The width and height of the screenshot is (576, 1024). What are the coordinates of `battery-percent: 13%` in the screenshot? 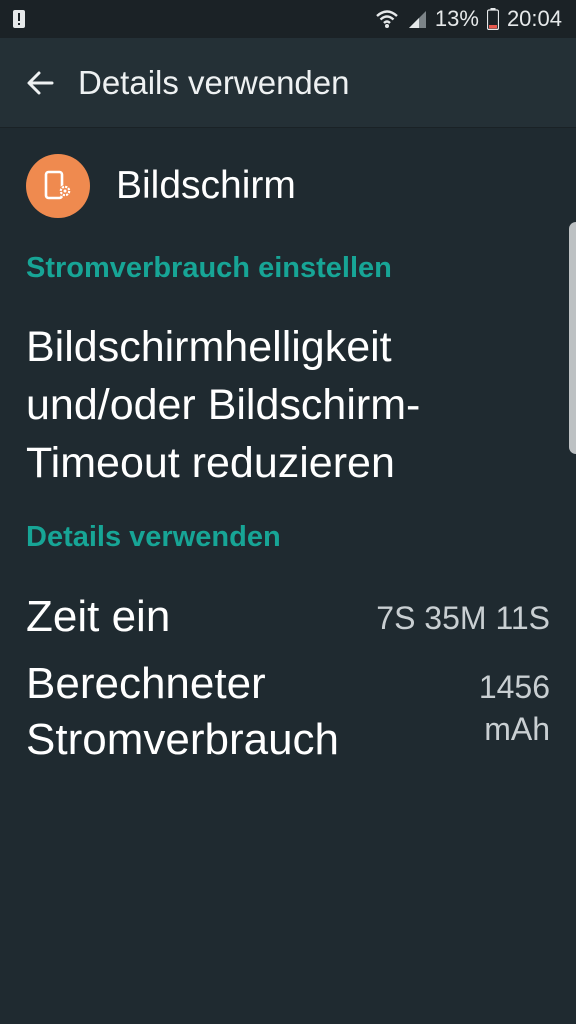 It's located at (456, 18).